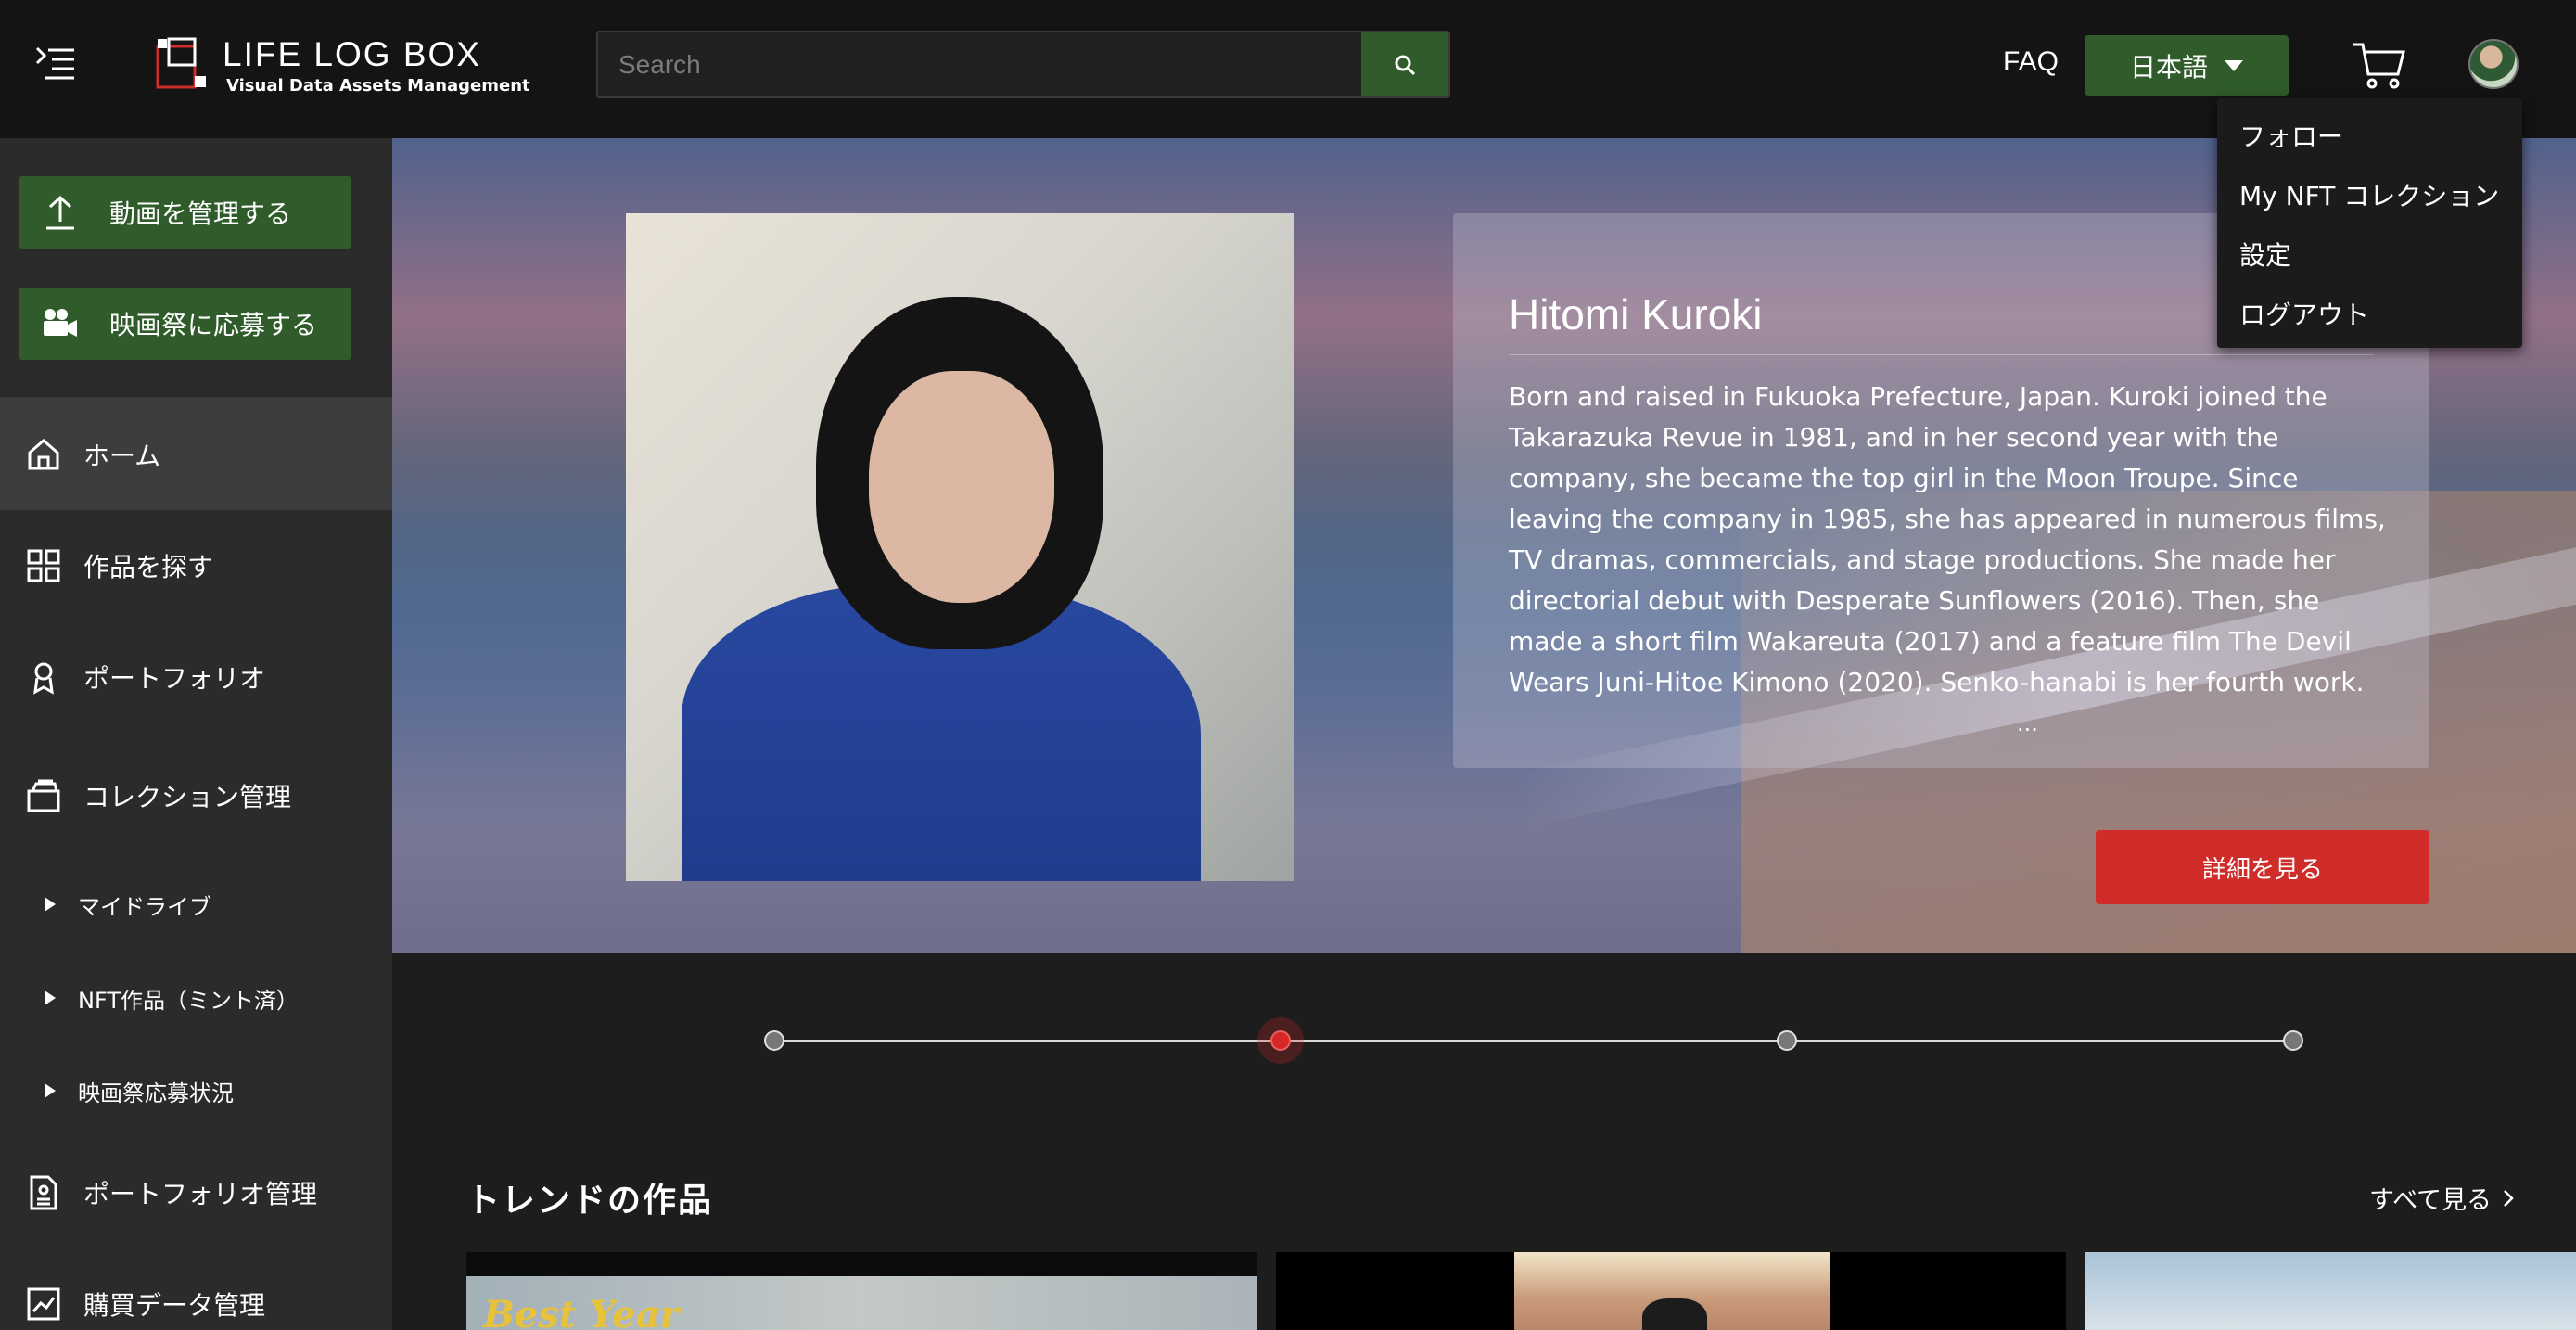  I want to click on chevron-right-icon, so click(2509, 1198).